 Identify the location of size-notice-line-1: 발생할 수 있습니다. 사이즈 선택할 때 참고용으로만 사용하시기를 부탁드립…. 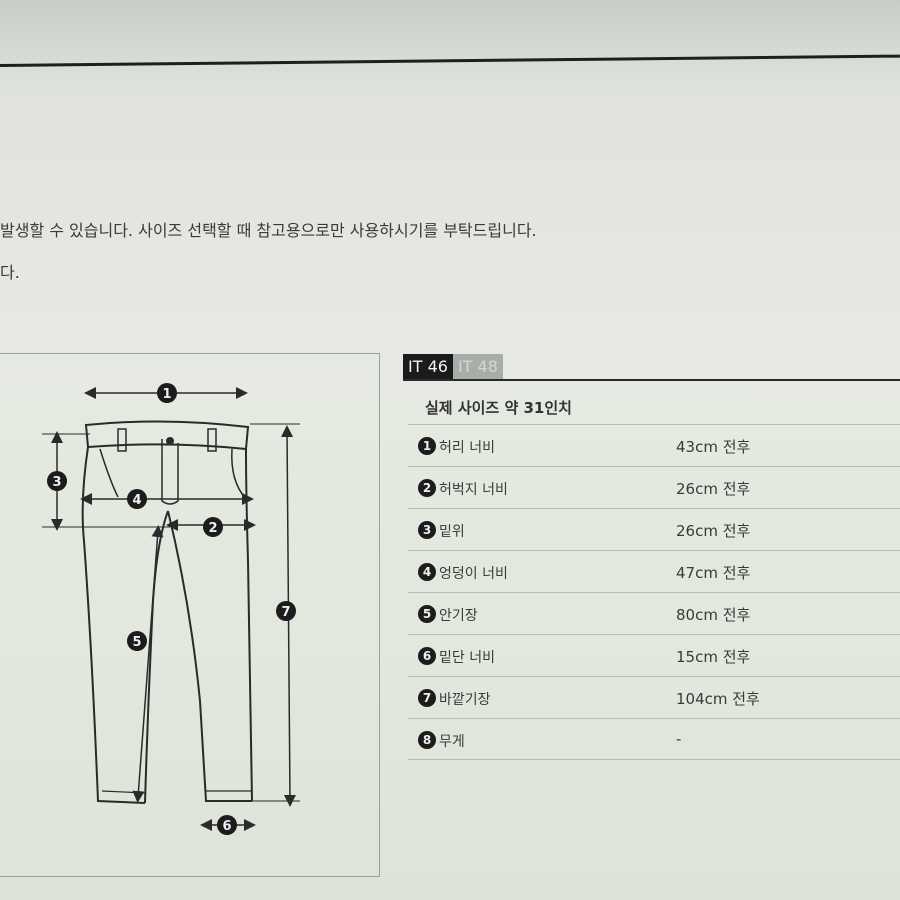
(268, 230).